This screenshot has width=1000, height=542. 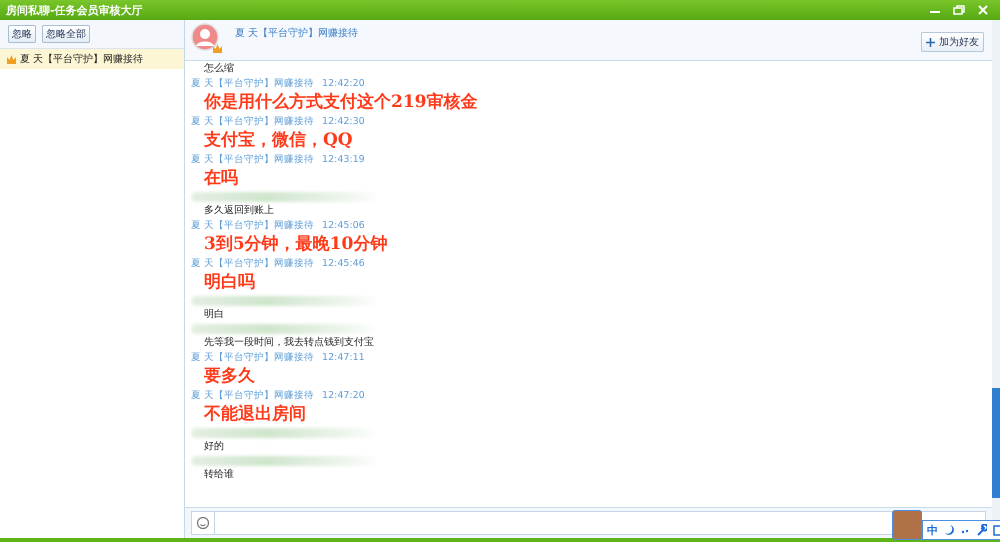 What do you see at coordinates (220, 178) in the screenshot?
I see `message-text: 在吗` at bounding box center [220, 178].